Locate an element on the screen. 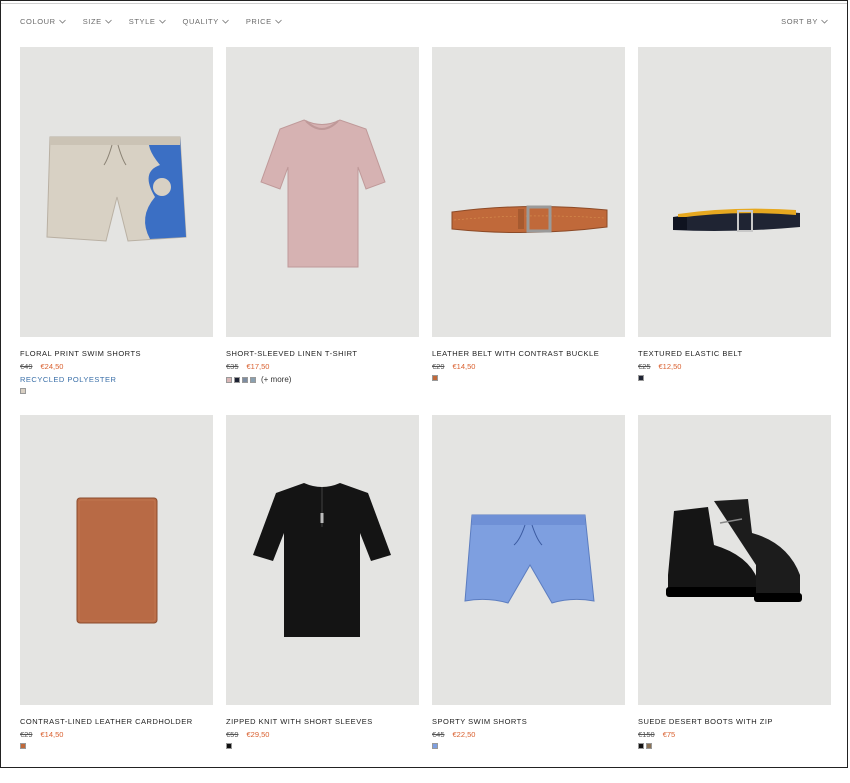 This screenshot has height=783, width=850. top-divider is located at coordinates (424, 3).